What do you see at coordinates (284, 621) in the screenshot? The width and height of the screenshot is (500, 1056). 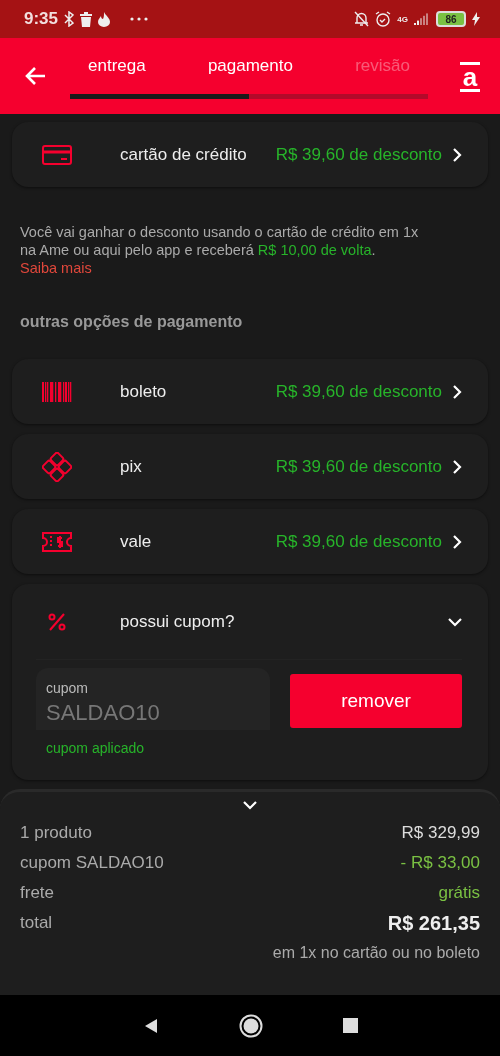 I see `coupon-toggle: possui cupom?` at bounding box center [284, 621].